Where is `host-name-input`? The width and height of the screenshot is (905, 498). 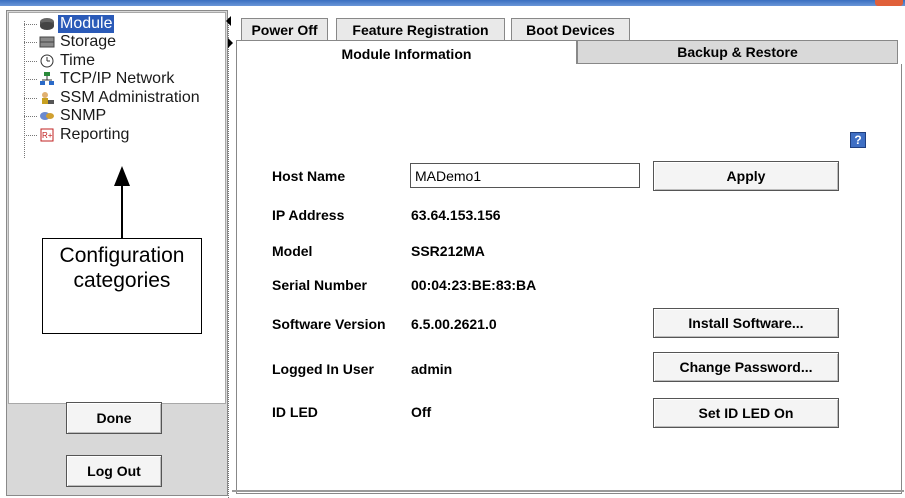
host-name-input is located at coordinates (525, 175).